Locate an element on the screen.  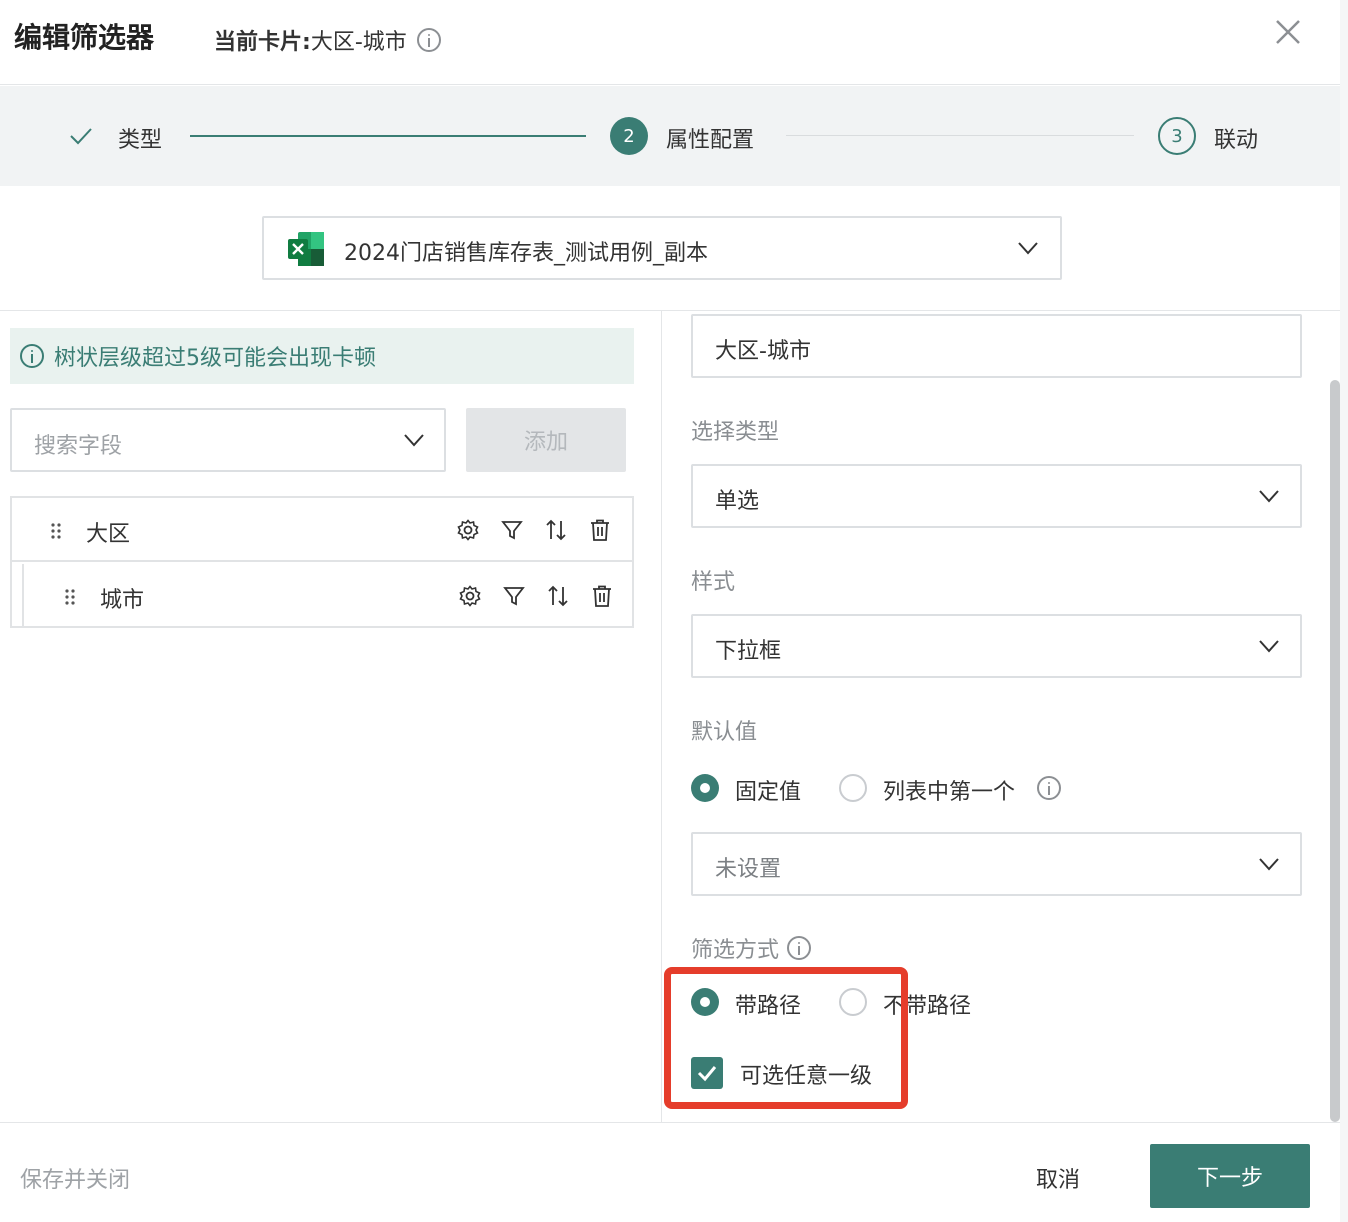
panel-divider is located at coordinates (661, 717).